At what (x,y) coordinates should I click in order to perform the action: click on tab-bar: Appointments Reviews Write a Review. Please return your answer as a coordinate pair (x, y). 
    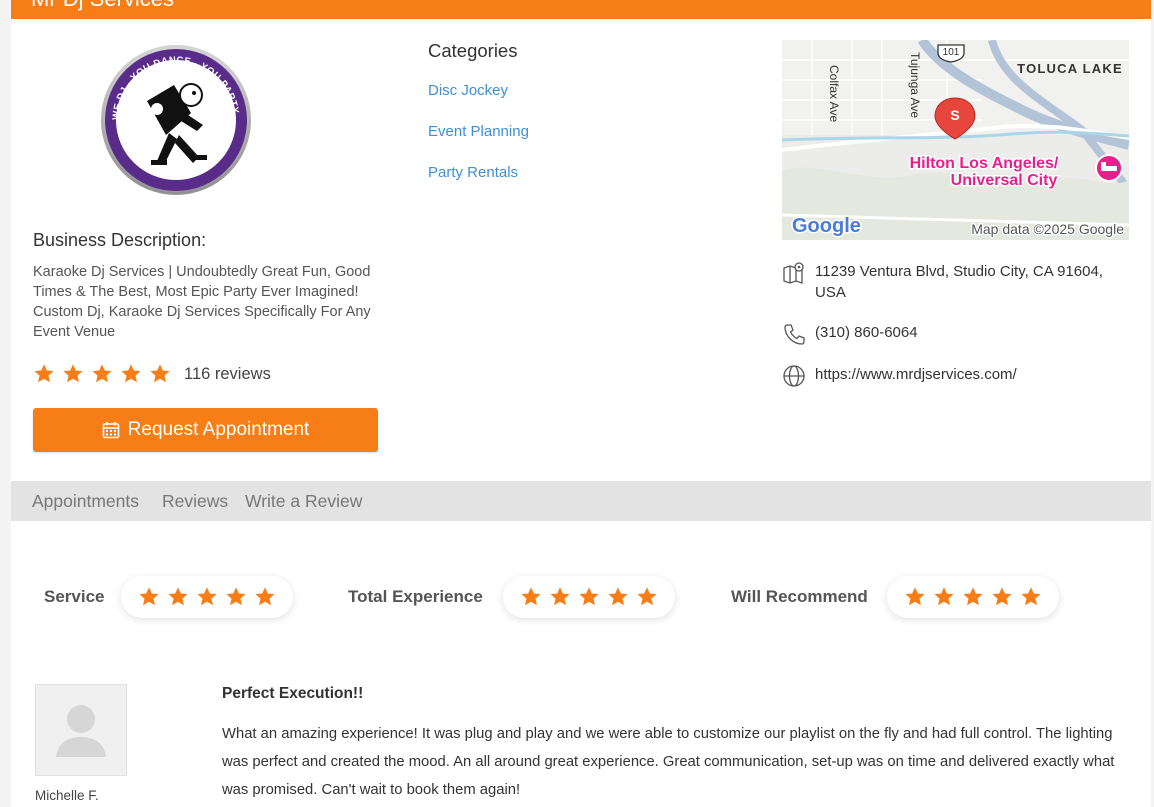
    Looking at the image, I should click on (581, 501).